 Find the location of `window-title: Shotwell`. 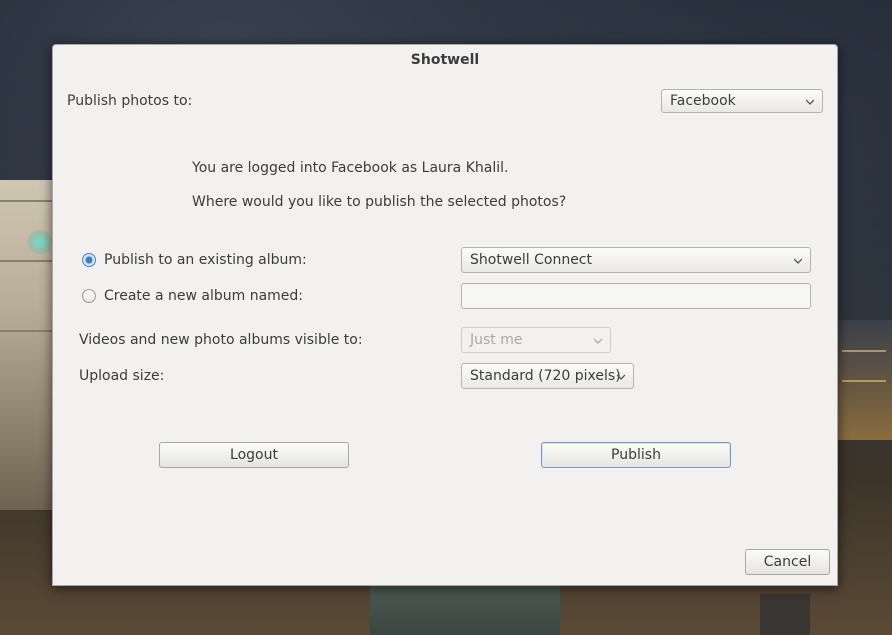

window-title: Shotwell is located at coordinates (445, 60).